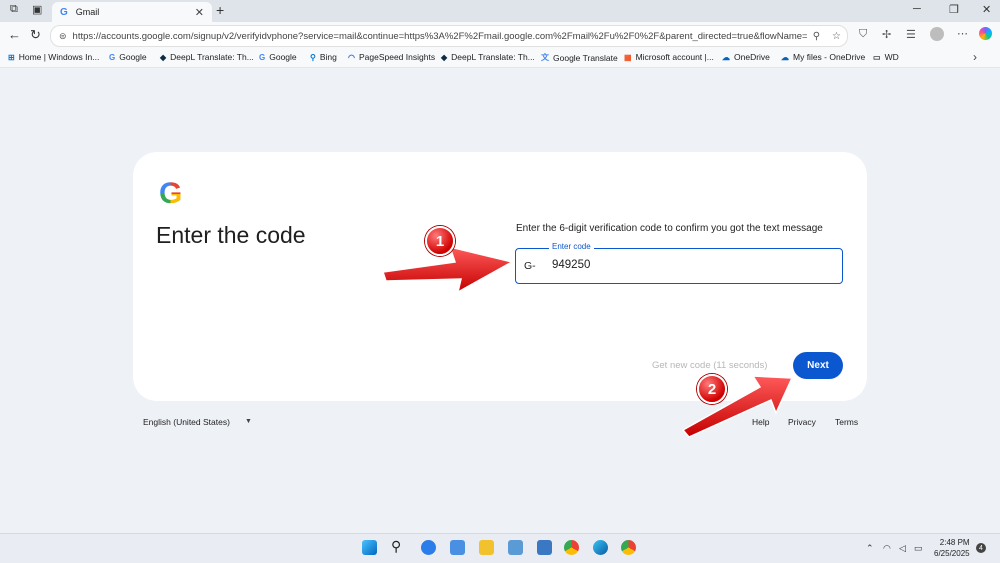 This screenshot has width=1000, height=563. Describe the element at coordinates (937, 34) in the screenshot. I see `profile-icon` at that location.